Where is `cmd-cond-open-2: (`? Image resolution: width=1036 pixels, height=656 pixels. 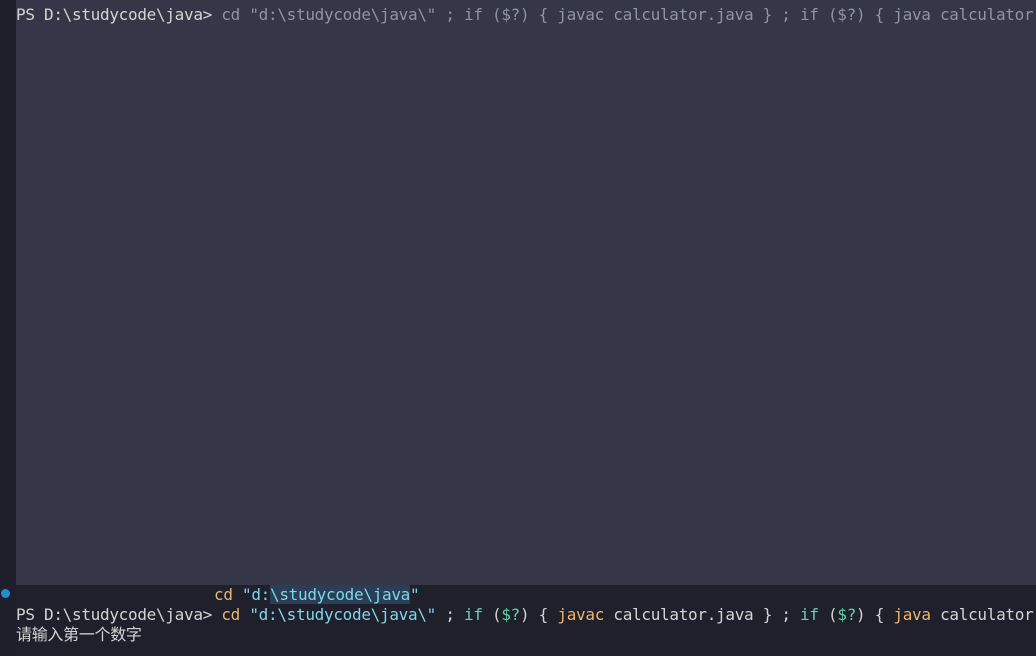 cmd-cond-open-2: ( is located at coordinates (828, 614).